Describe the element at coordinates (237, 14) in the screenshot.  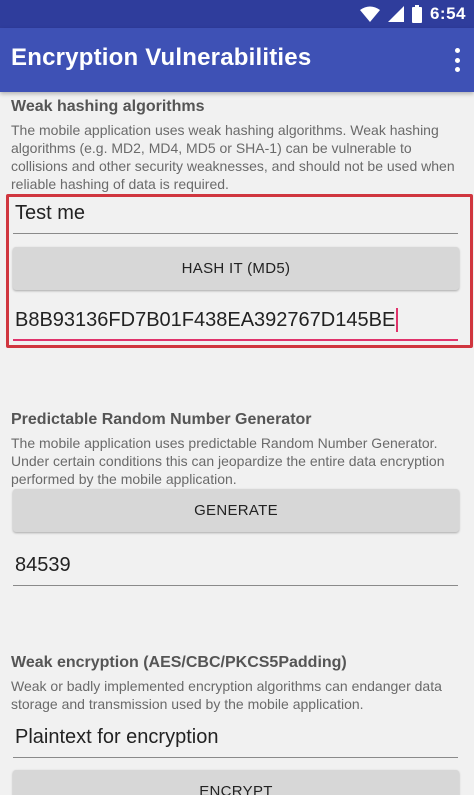
I see `status-bar: 6:54` at that location.